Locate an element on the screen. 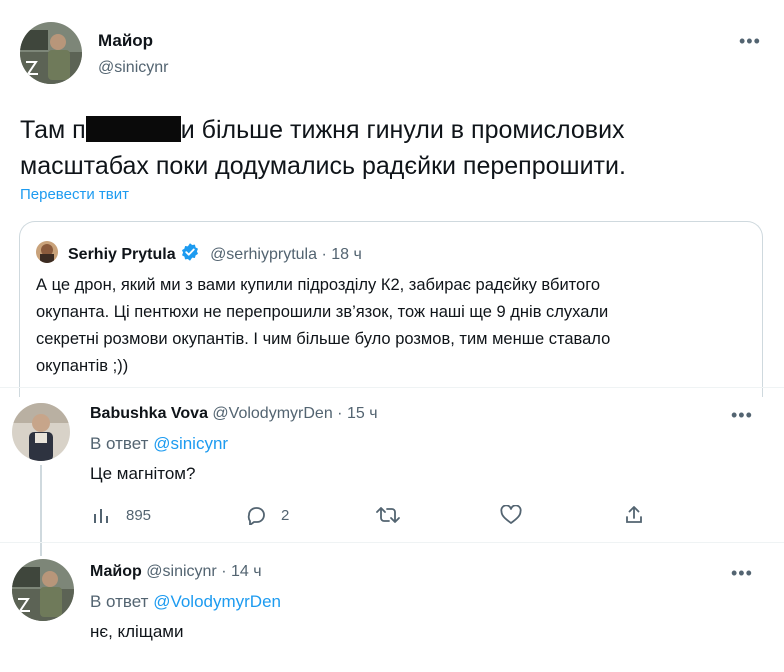 Image resolution: width=784 pixels, height=672 pixels. reply-to-handle: @sinicynr is located at coordinates (190, 443).